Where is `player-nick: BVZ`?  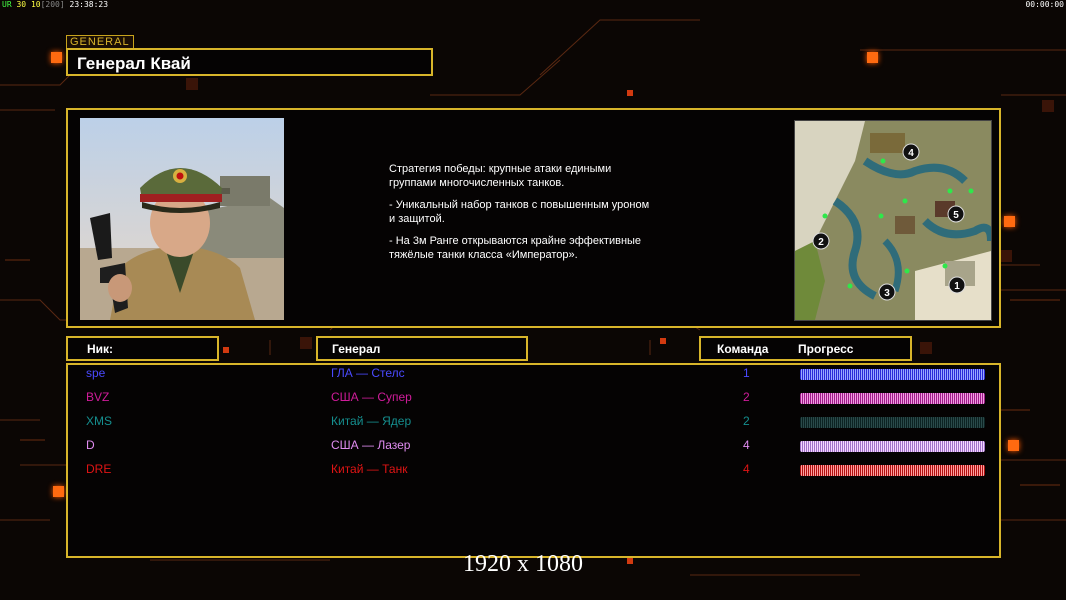
player-nick: BVZ is located at coordinates (98, 397).